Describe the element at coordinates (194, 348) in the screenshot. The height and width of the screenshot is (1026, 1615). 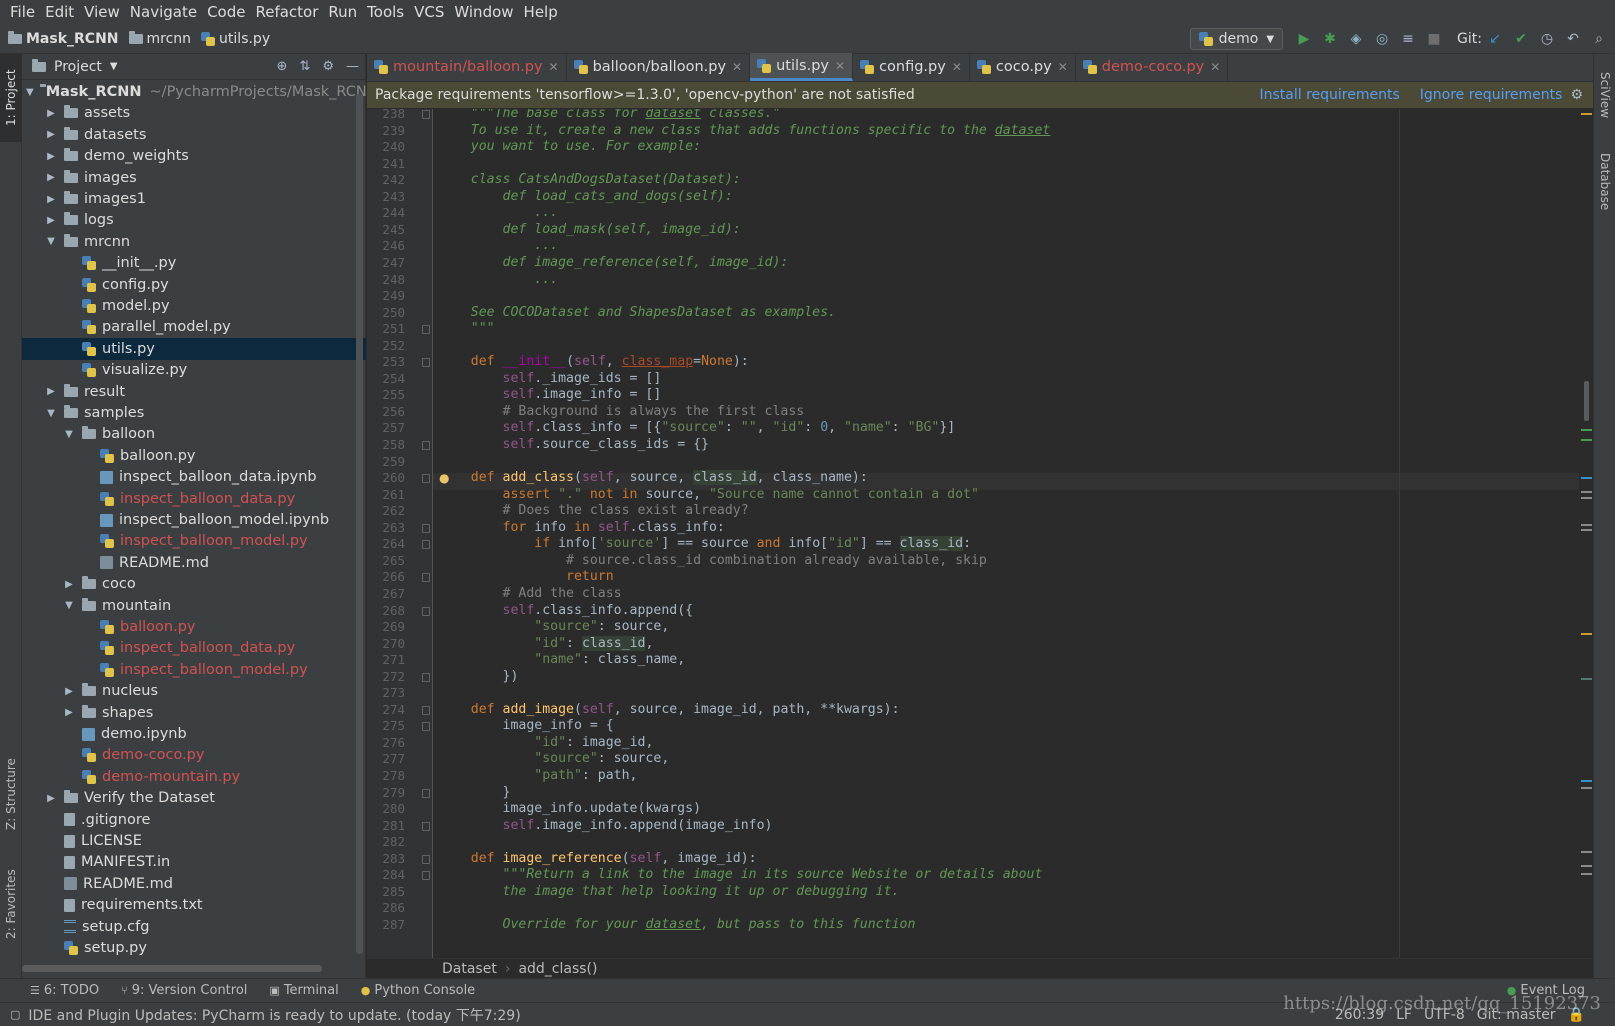
I see `tree-item: utils.py` at that location.